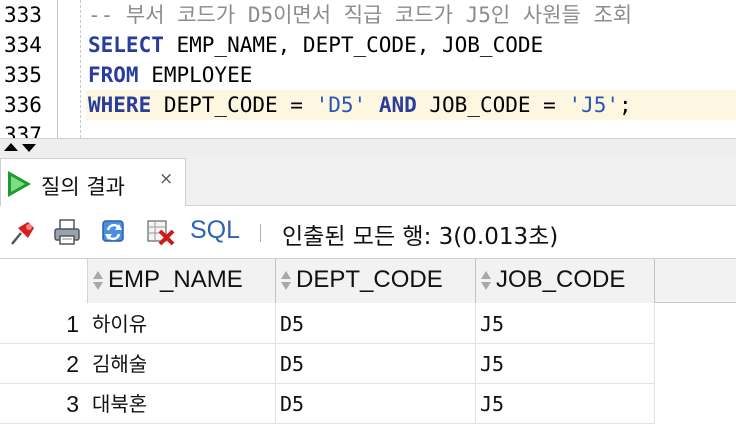 The width and height of the screenshot is (736, 434). Describe the element at coordinates (625, 105) in the screenshot. I see `code-fragment: ;` at that location.